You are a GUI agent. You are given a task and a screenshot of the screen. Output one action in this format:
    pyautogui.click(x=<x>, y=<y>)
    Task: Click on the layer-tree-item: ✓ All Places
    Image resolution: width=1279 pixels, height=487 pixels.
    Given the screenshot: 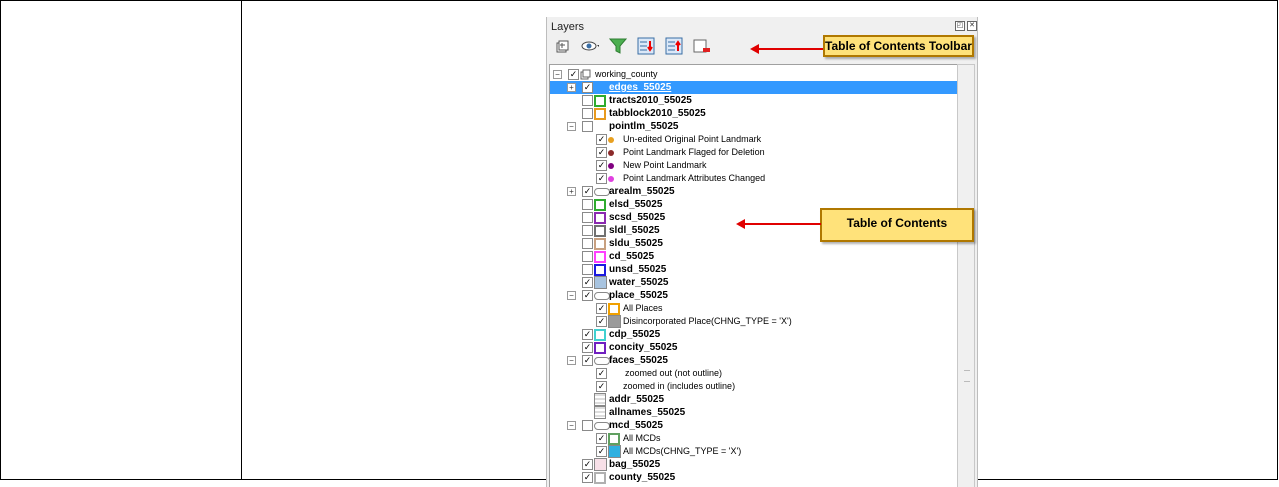 What is the action you would take?
    pyautogui.click(x=754, y=308)
    